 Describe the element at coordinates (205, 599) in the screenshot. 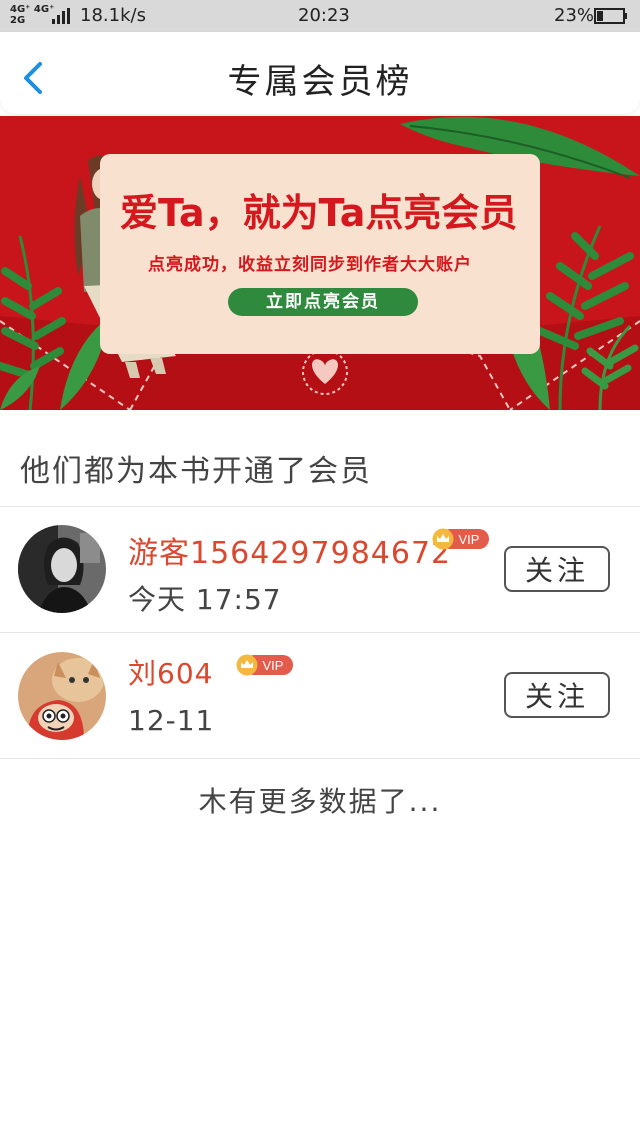

I see `member-time: 今天 17:57` at that location.